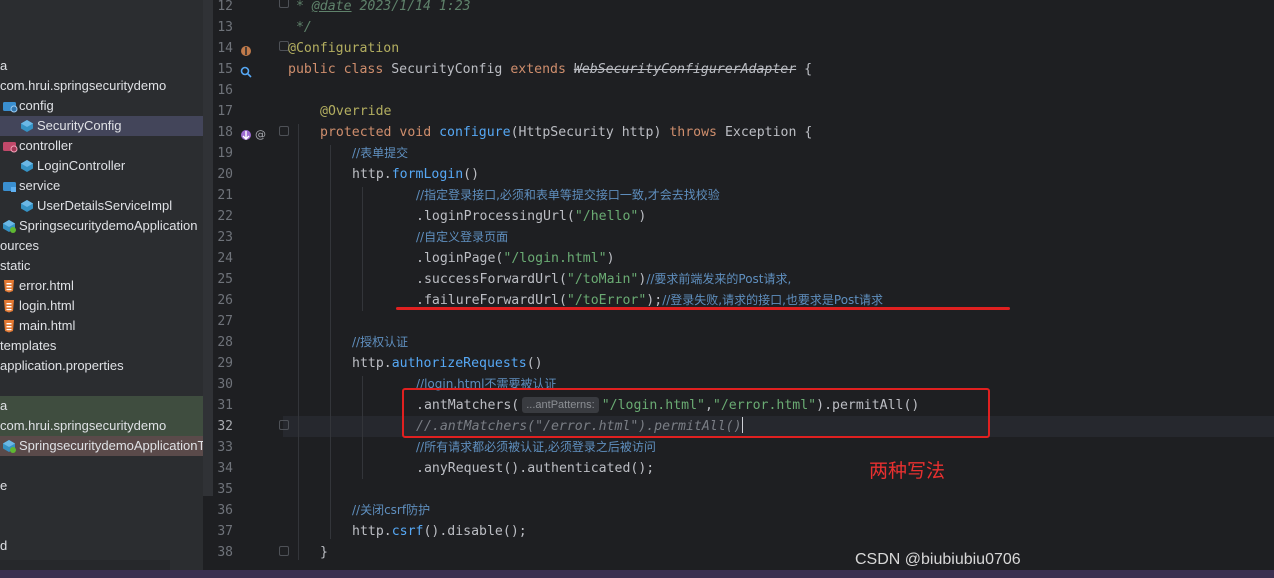 This screenshot has height=578, width=1274. Describe the element at coordinates (10, 146) in the screenshot. I see `package-controller-icon` at that location.